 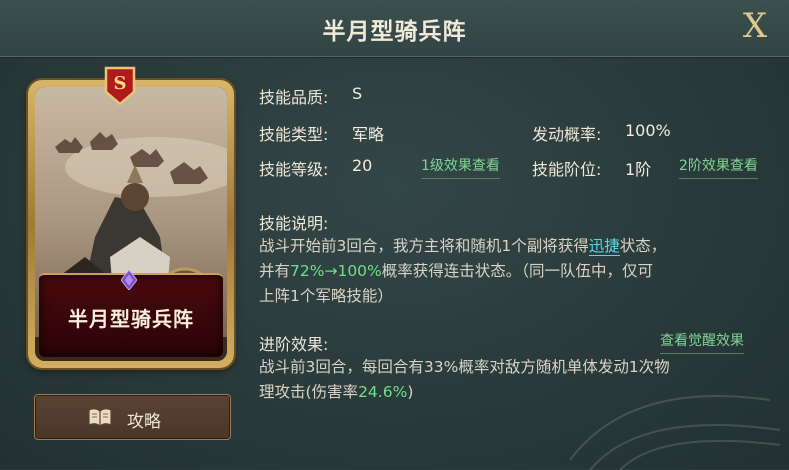 I want to click on description-line-3: 上阵1个军略技能）, so click(x=326, y=296).